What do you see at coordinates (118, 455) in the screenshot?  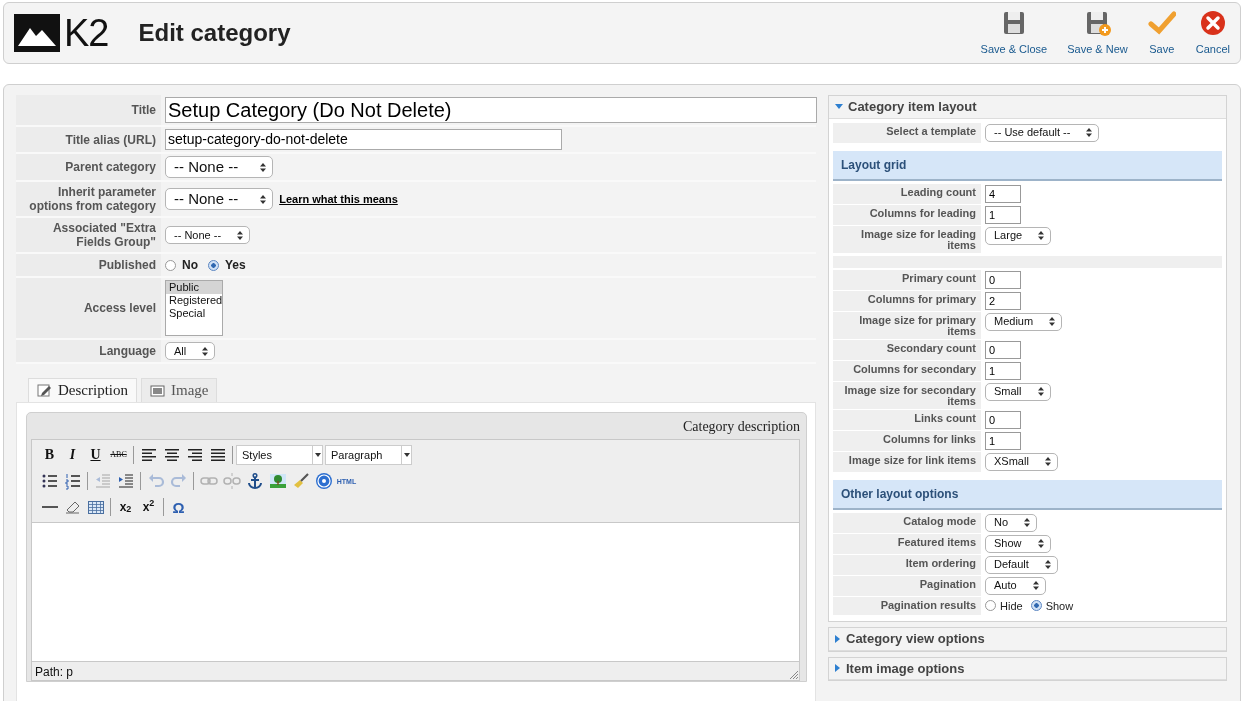 I see `strikethrough-button: ABC` at bounding box center [118, 455].